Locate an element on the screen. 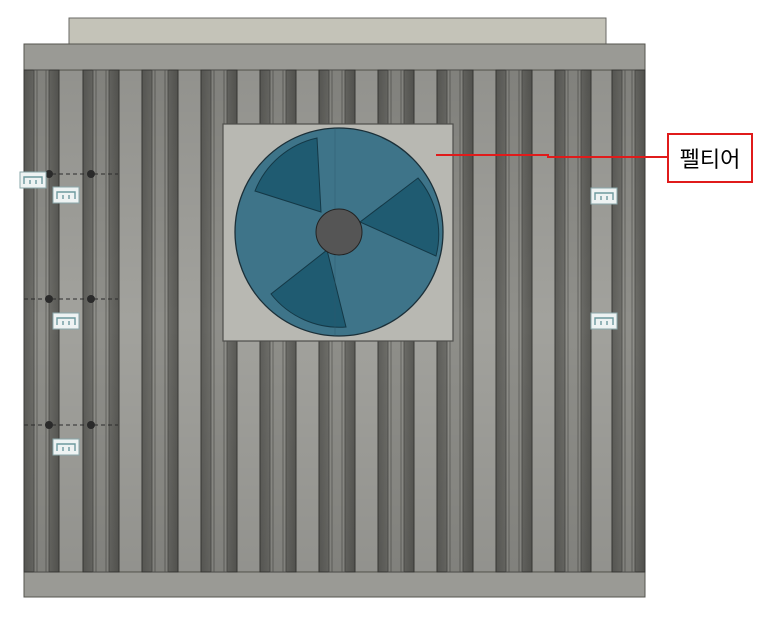 This screenshot has width=766, height=626. heatsink-bottom-band is located at coordinates (334, 584).